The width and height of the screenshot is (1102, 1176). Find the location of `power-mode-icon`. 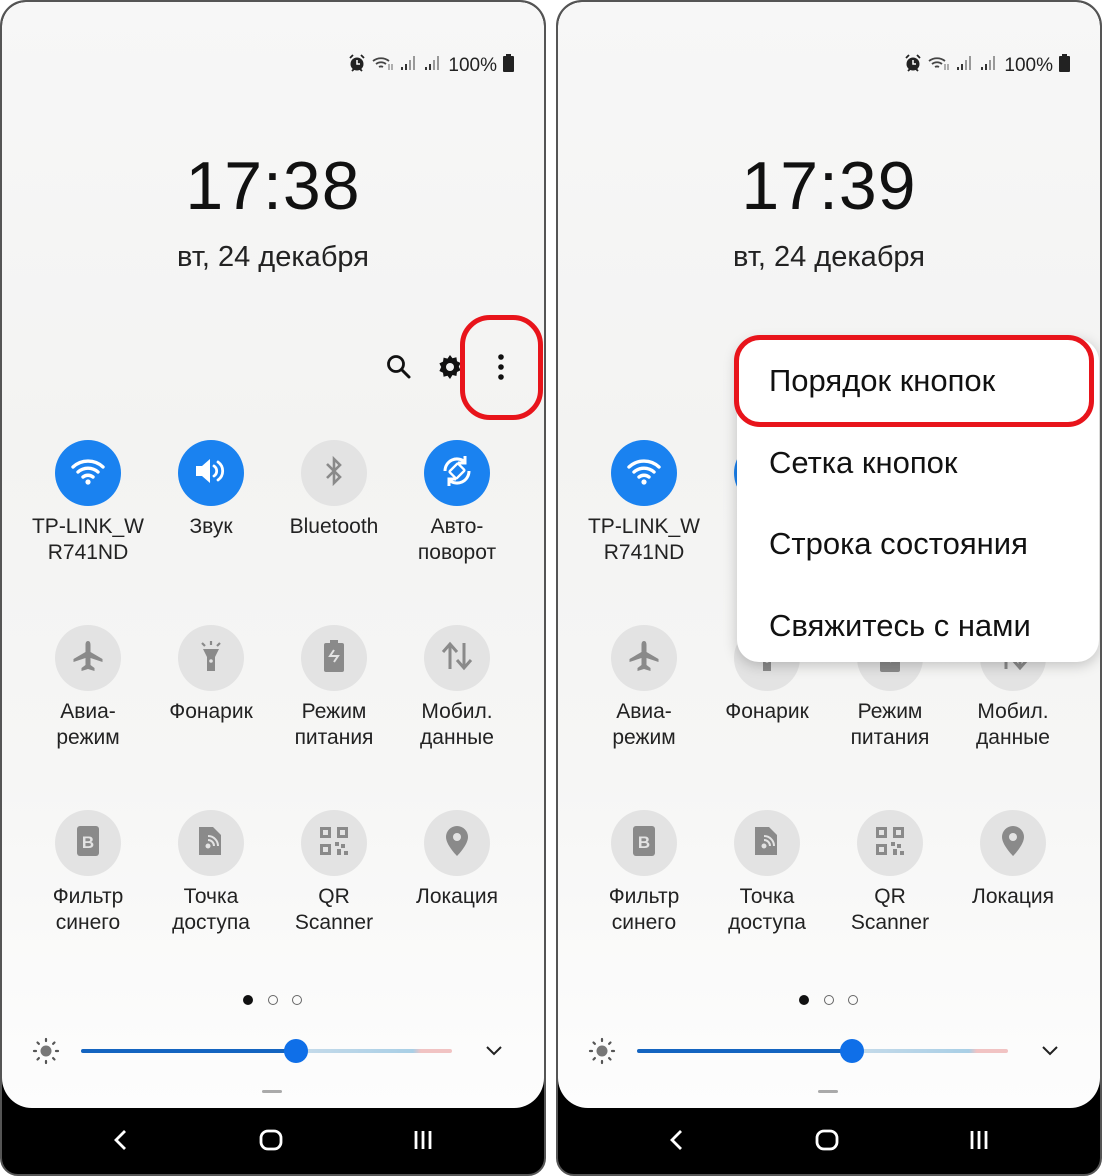

power-mode-icon is located at coordinates (334, 658).